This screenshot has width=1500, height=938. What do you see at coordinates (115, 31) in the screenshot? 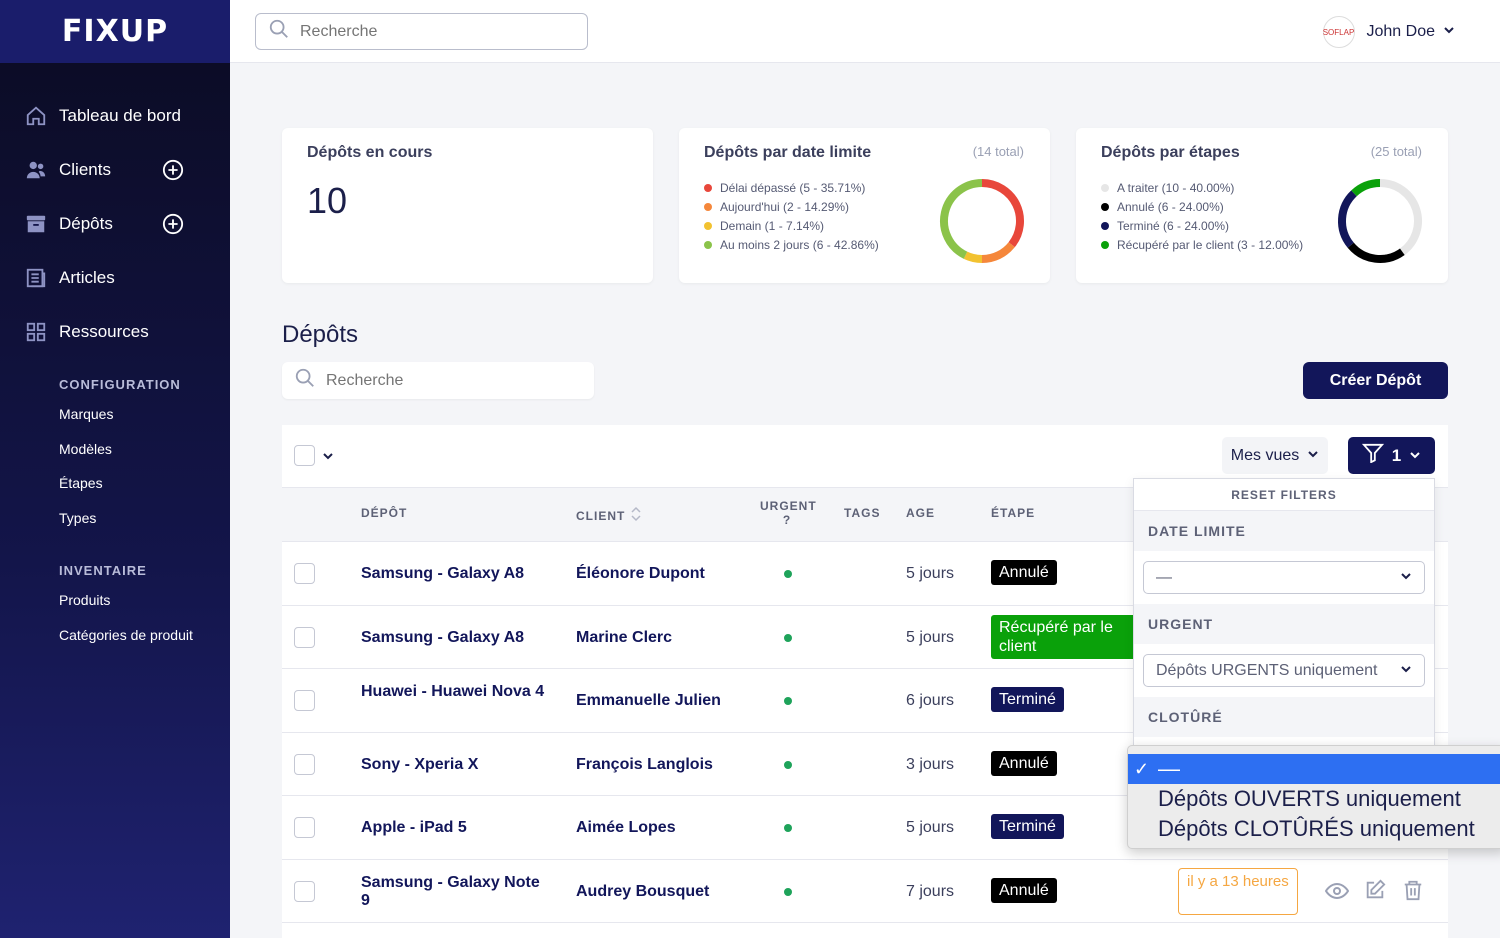
I see `app-logo: FIXUP` at bounding box center [115, 31].